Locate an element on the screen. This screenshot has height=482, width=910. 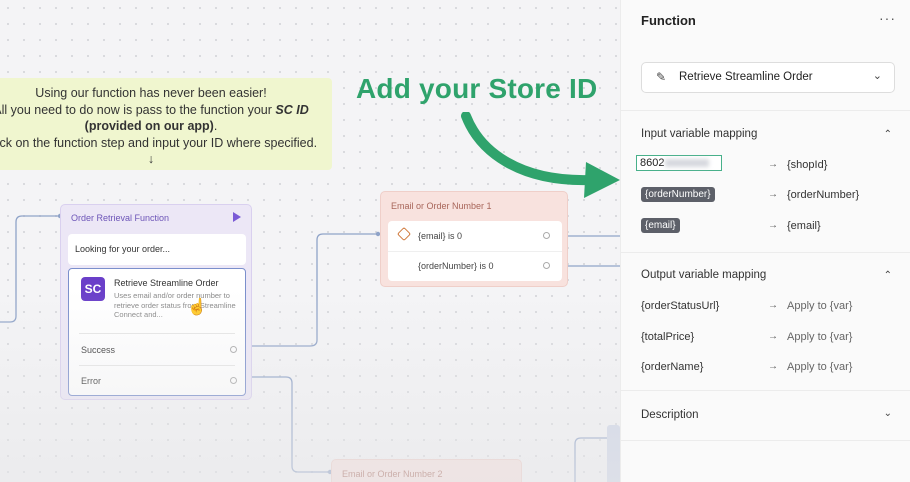
success-port-dot is located at coordinates (233, 349).